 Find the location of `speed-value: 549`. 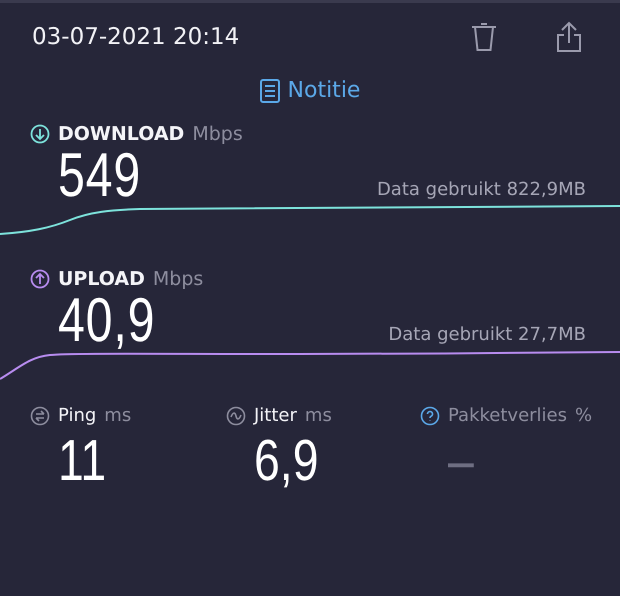

speed-value: 549 is located at coordinates (100, 176).